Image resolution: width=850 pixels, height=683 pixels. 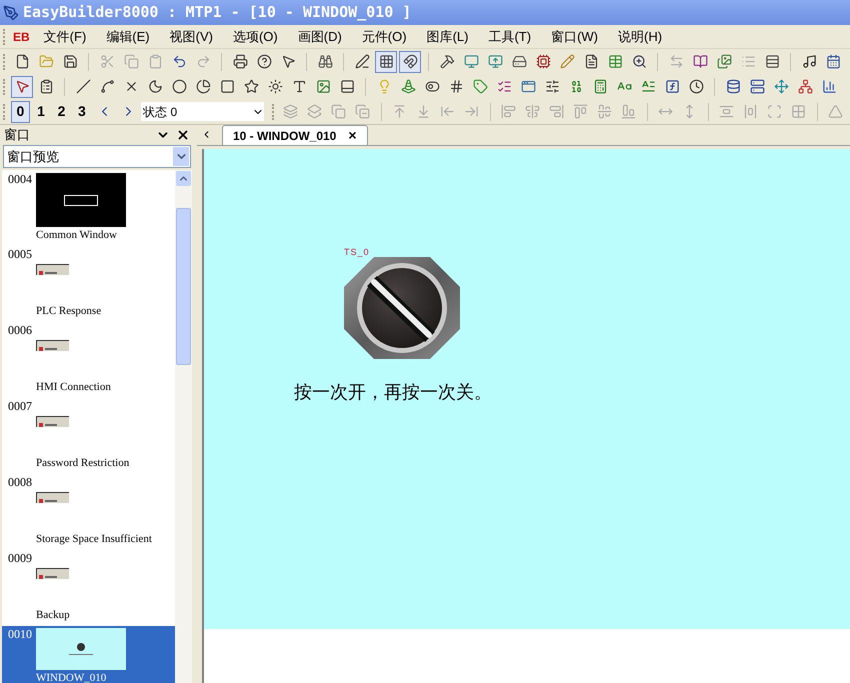 What do you see at coordinates (82, 463) in the screenshot?
I see `window-name: Password Restriction` at bounding box center [82, 463].